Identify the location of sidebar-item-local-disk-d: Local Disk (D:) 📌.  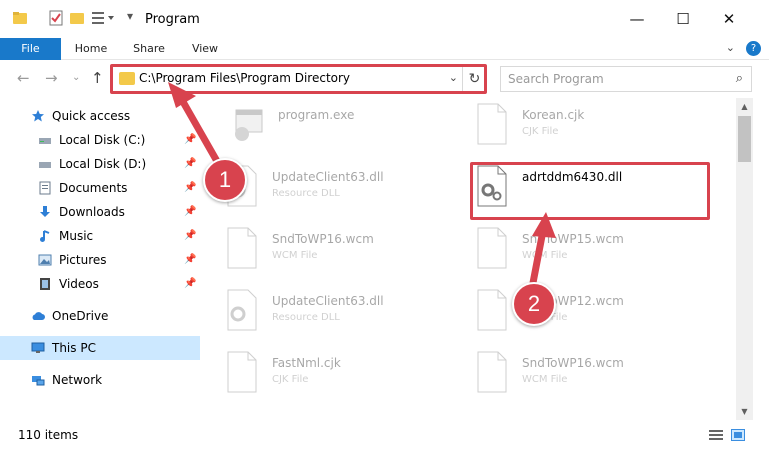
(100, 164).